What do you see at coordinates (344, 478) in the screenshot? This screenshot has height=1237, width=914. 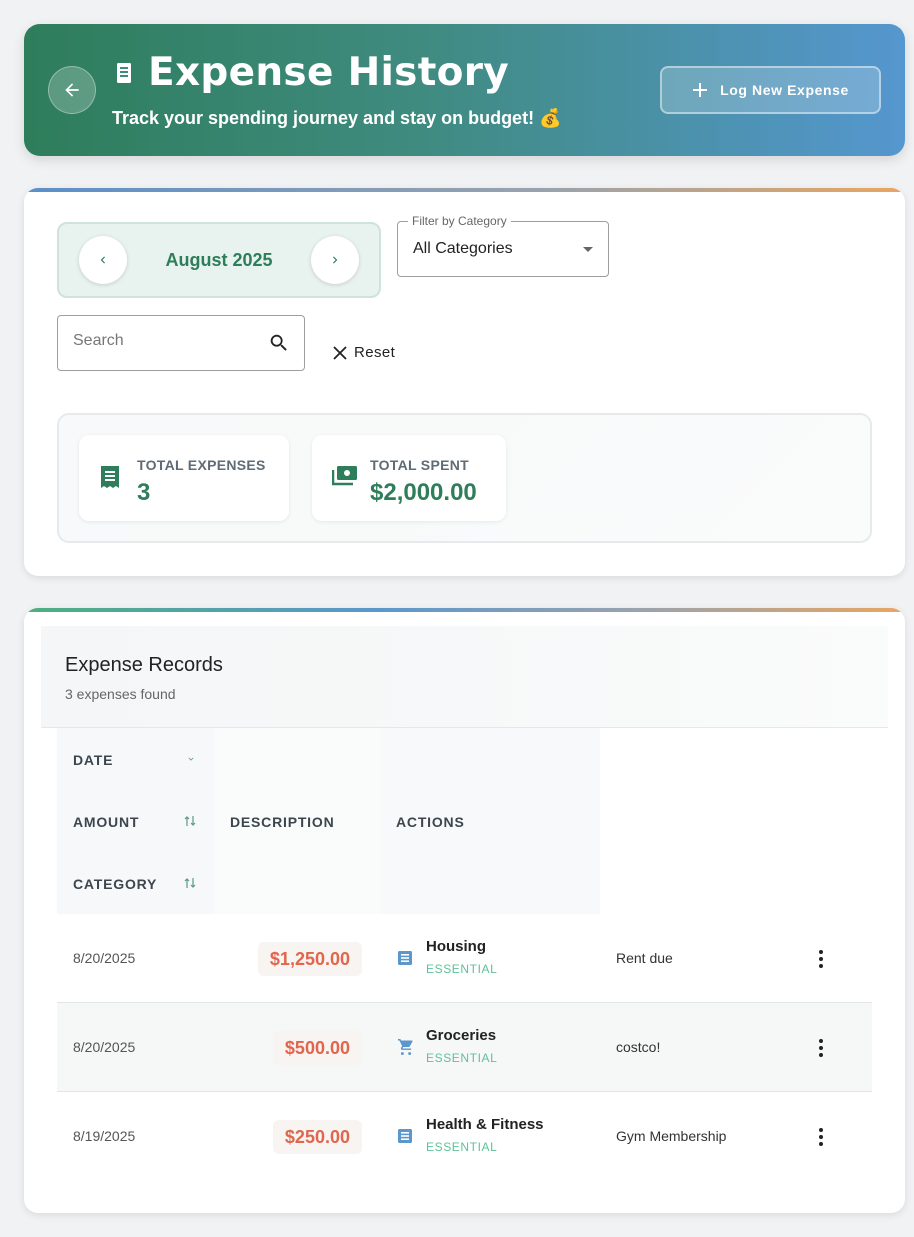 I see `money-icon` at bounding box center [344, 478].